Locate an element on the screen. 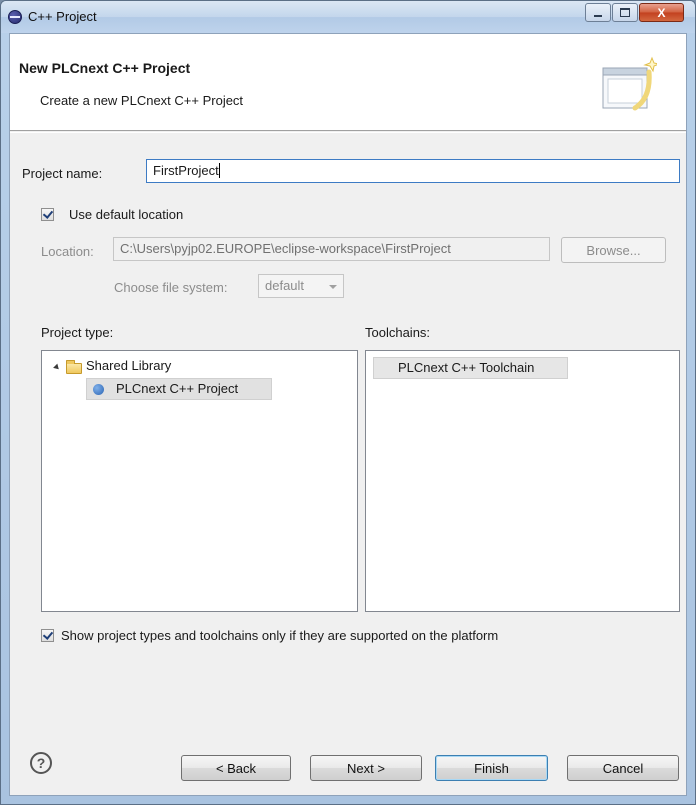 The image size is (696, 805). project-type-tree: Shared Library PLCnext C++ Project is located at coordinates (199, 481).